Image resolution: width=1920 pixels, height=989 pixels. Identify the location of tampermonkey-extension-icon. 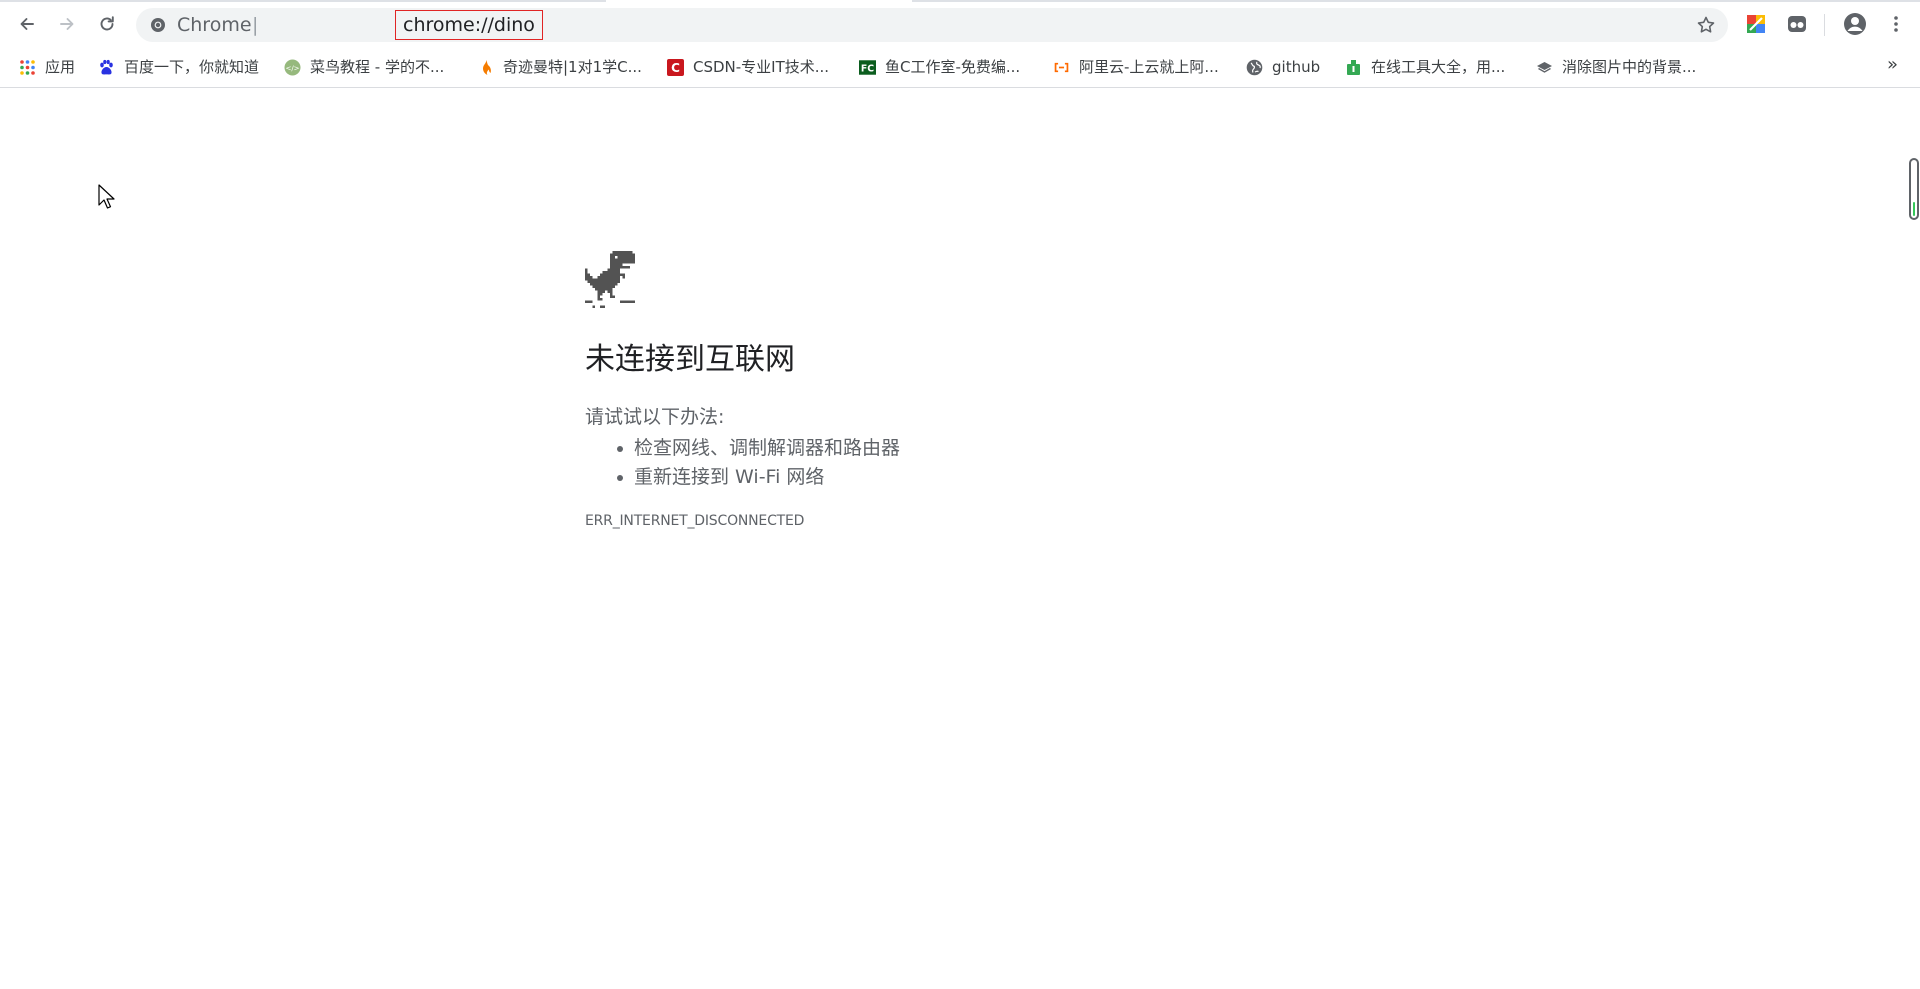
(1797, 24).